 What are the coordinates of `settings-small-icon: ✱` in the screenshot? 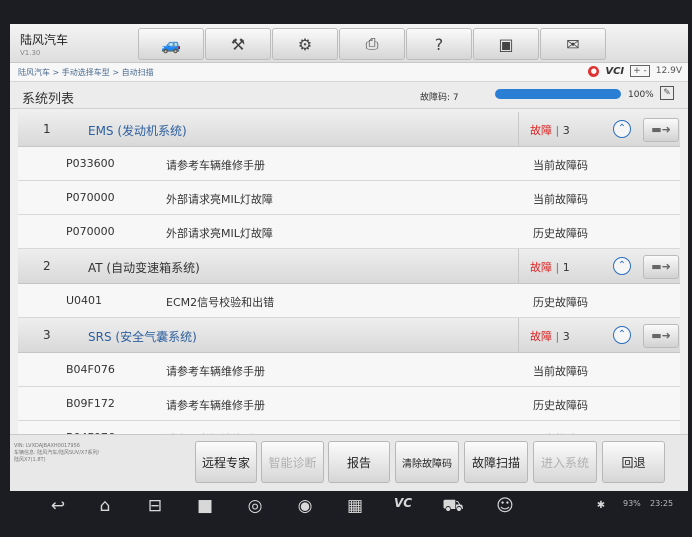 It's located at (601, 505).